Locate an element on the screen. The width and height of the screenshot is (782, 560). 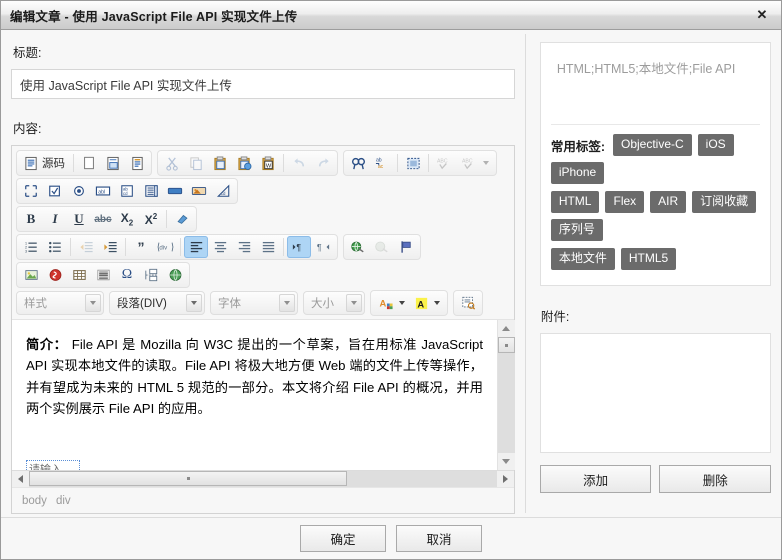
tag-button-flex: Flex is located at coordinates (625, 202).